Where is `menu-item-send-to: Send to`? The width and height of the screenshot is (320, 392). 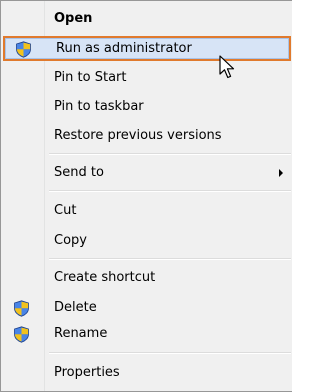 menu-item-send-to: Send to is located at coordinates (147, 173).